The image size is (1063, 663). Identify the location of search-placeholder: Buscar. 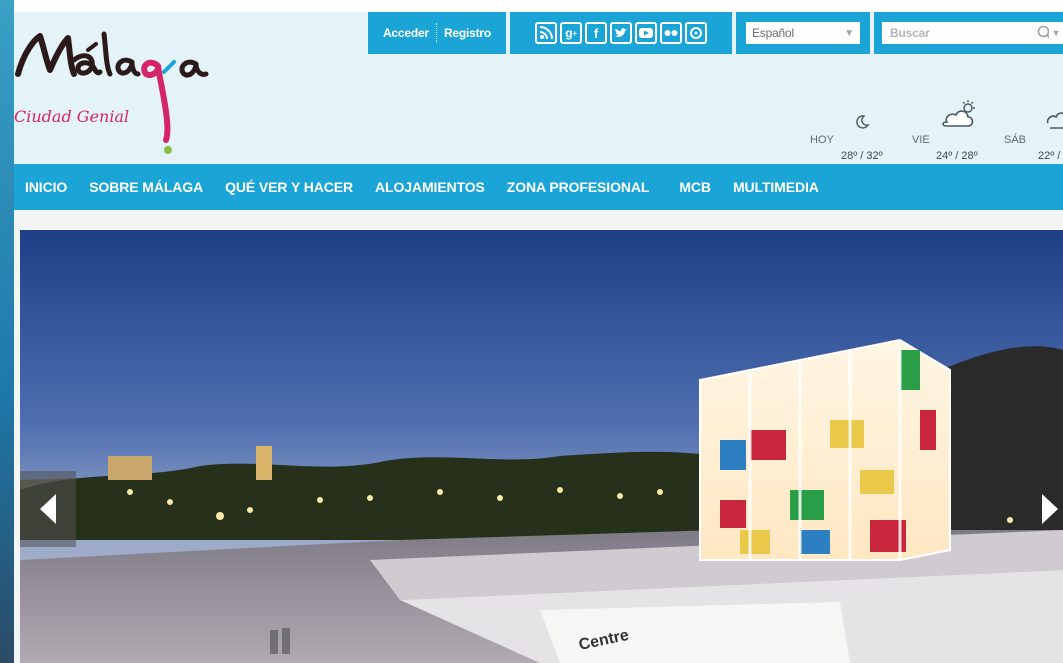
(910, 33).